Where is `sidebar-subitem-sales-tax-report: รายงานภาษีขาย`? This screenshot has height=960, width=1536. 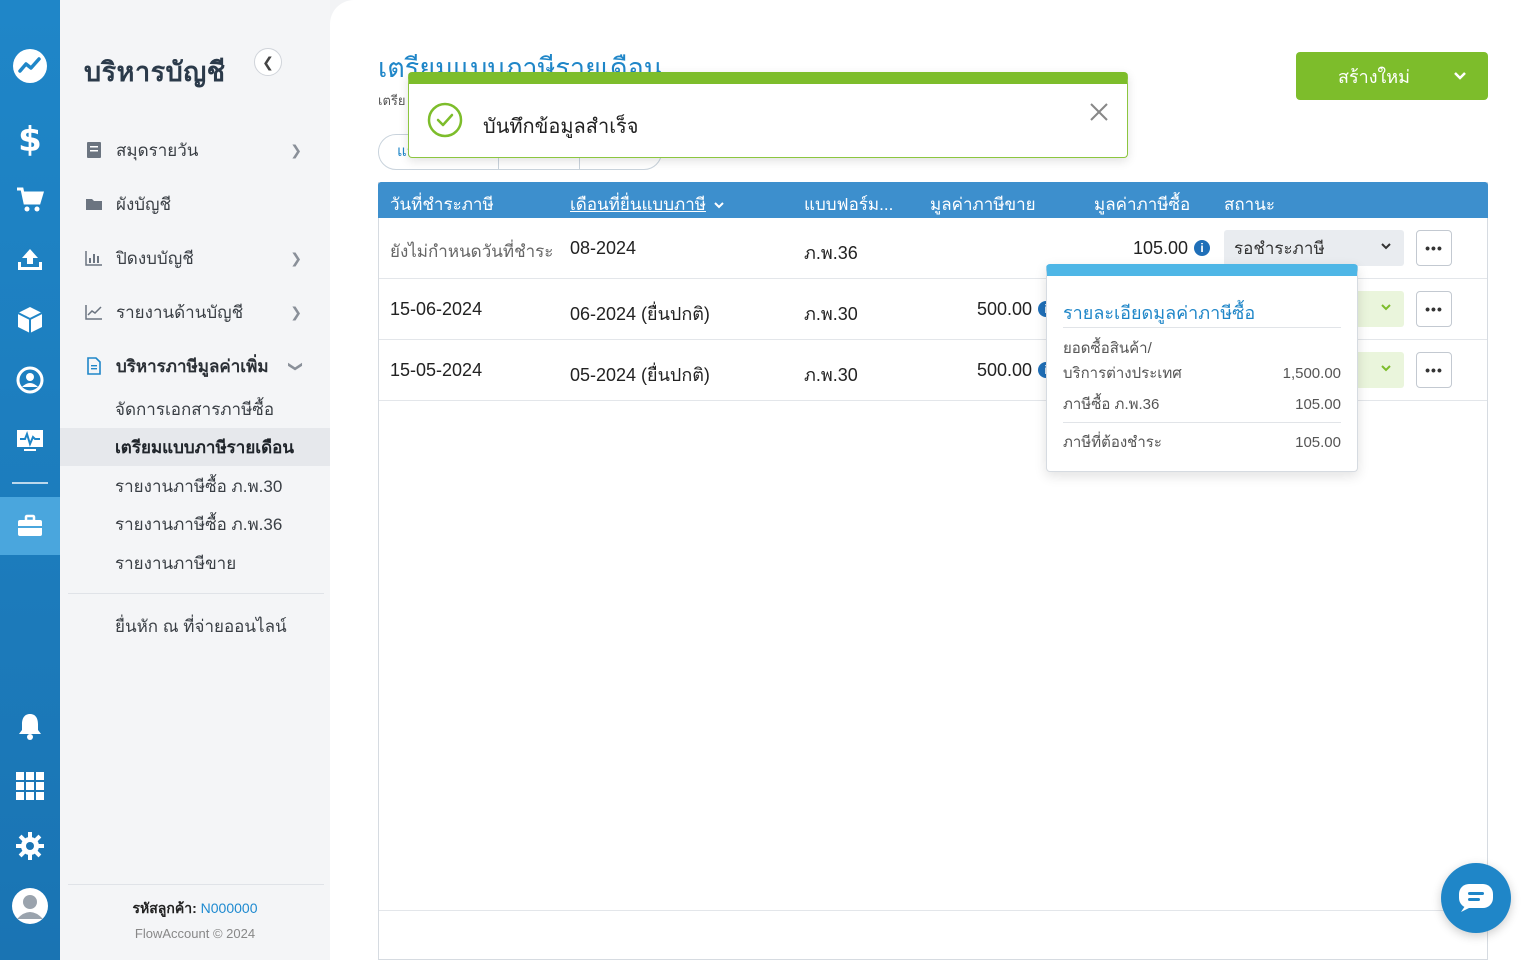 sidebar-subitem-sales-tax-report: รายงานภาษีขาย is located at coordinates (195, 563).